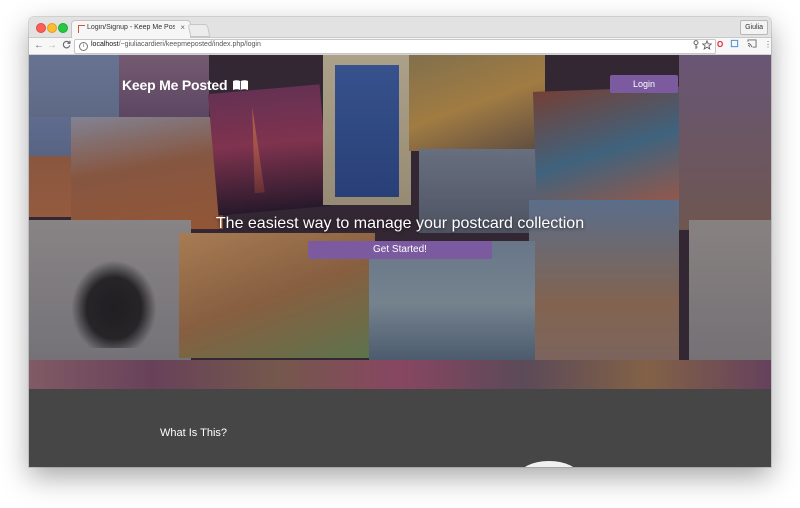  What do you see at coordinates (644, 84) in the screenshot?
I see `login-button: Login` at bounding box center [644, 84].